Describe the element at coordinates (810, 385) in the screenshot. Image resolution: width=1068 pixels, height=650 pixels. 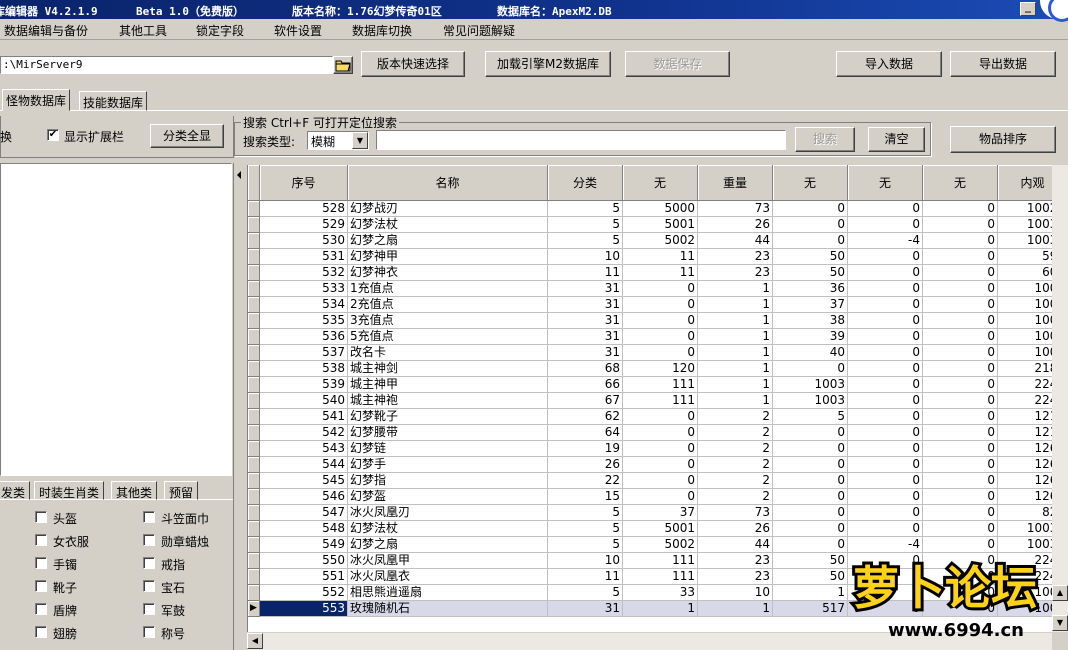
I see `table-cell: 1003` at that location.